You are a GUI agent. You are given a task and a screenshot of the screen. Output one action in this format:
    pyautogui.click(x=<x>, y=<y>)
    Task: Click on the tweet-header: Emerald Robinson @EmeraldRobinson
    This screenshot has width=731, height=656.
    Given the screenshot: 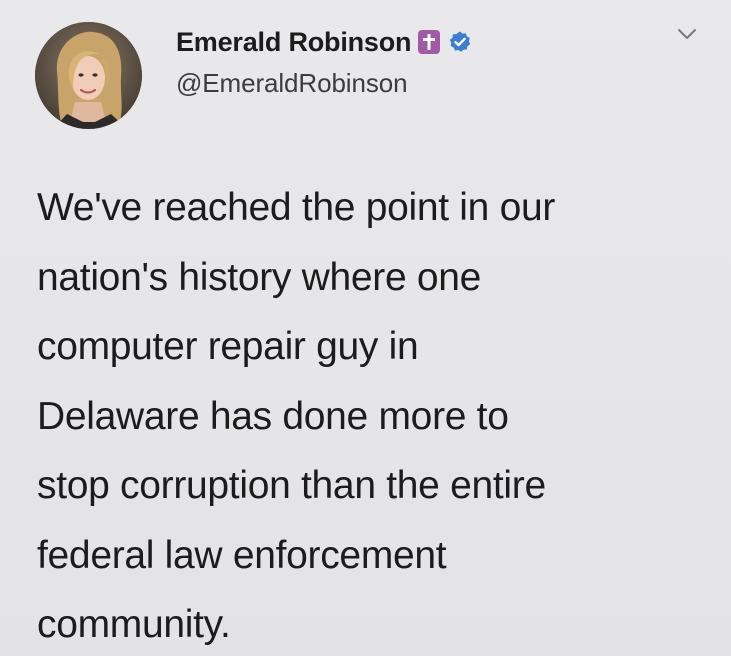 What is the action you would take?
    pyautogui.click(x=324, y=62)
    